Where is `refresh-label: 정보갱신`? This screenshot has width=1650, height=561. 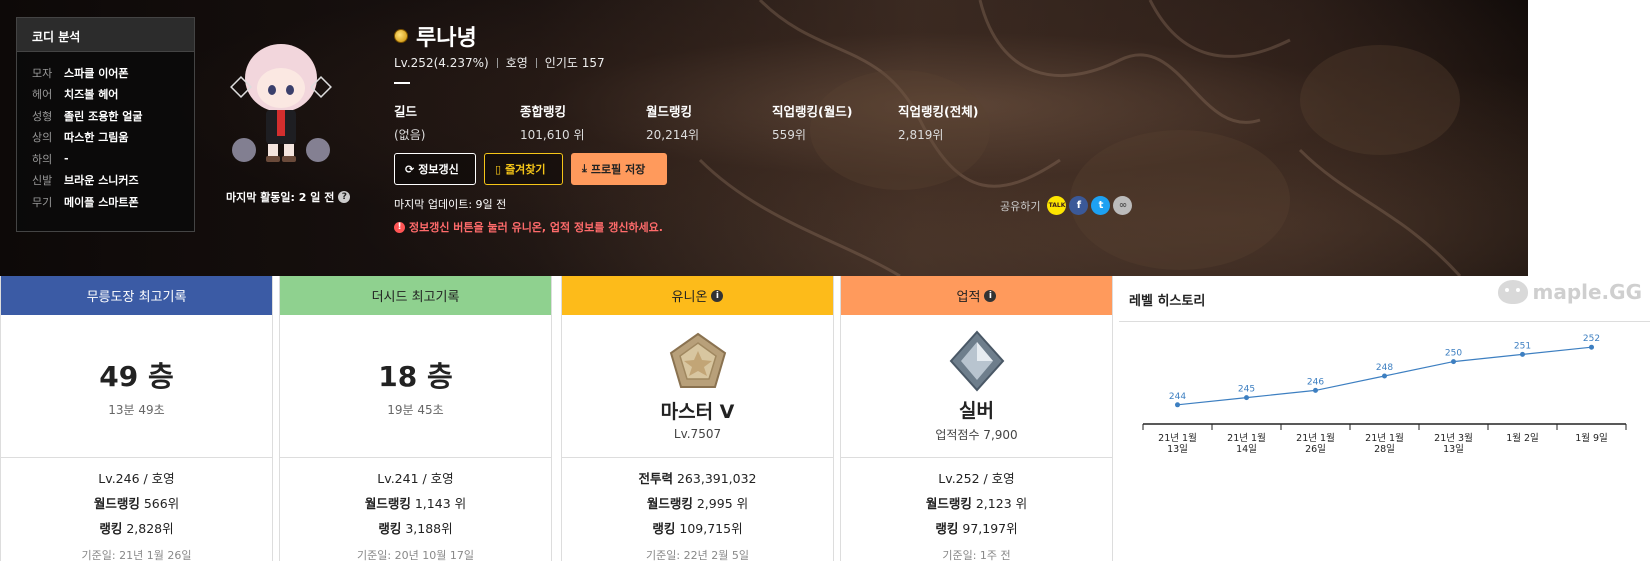
refresh-label: 정보갱신 is located at coordinates (438, 169).